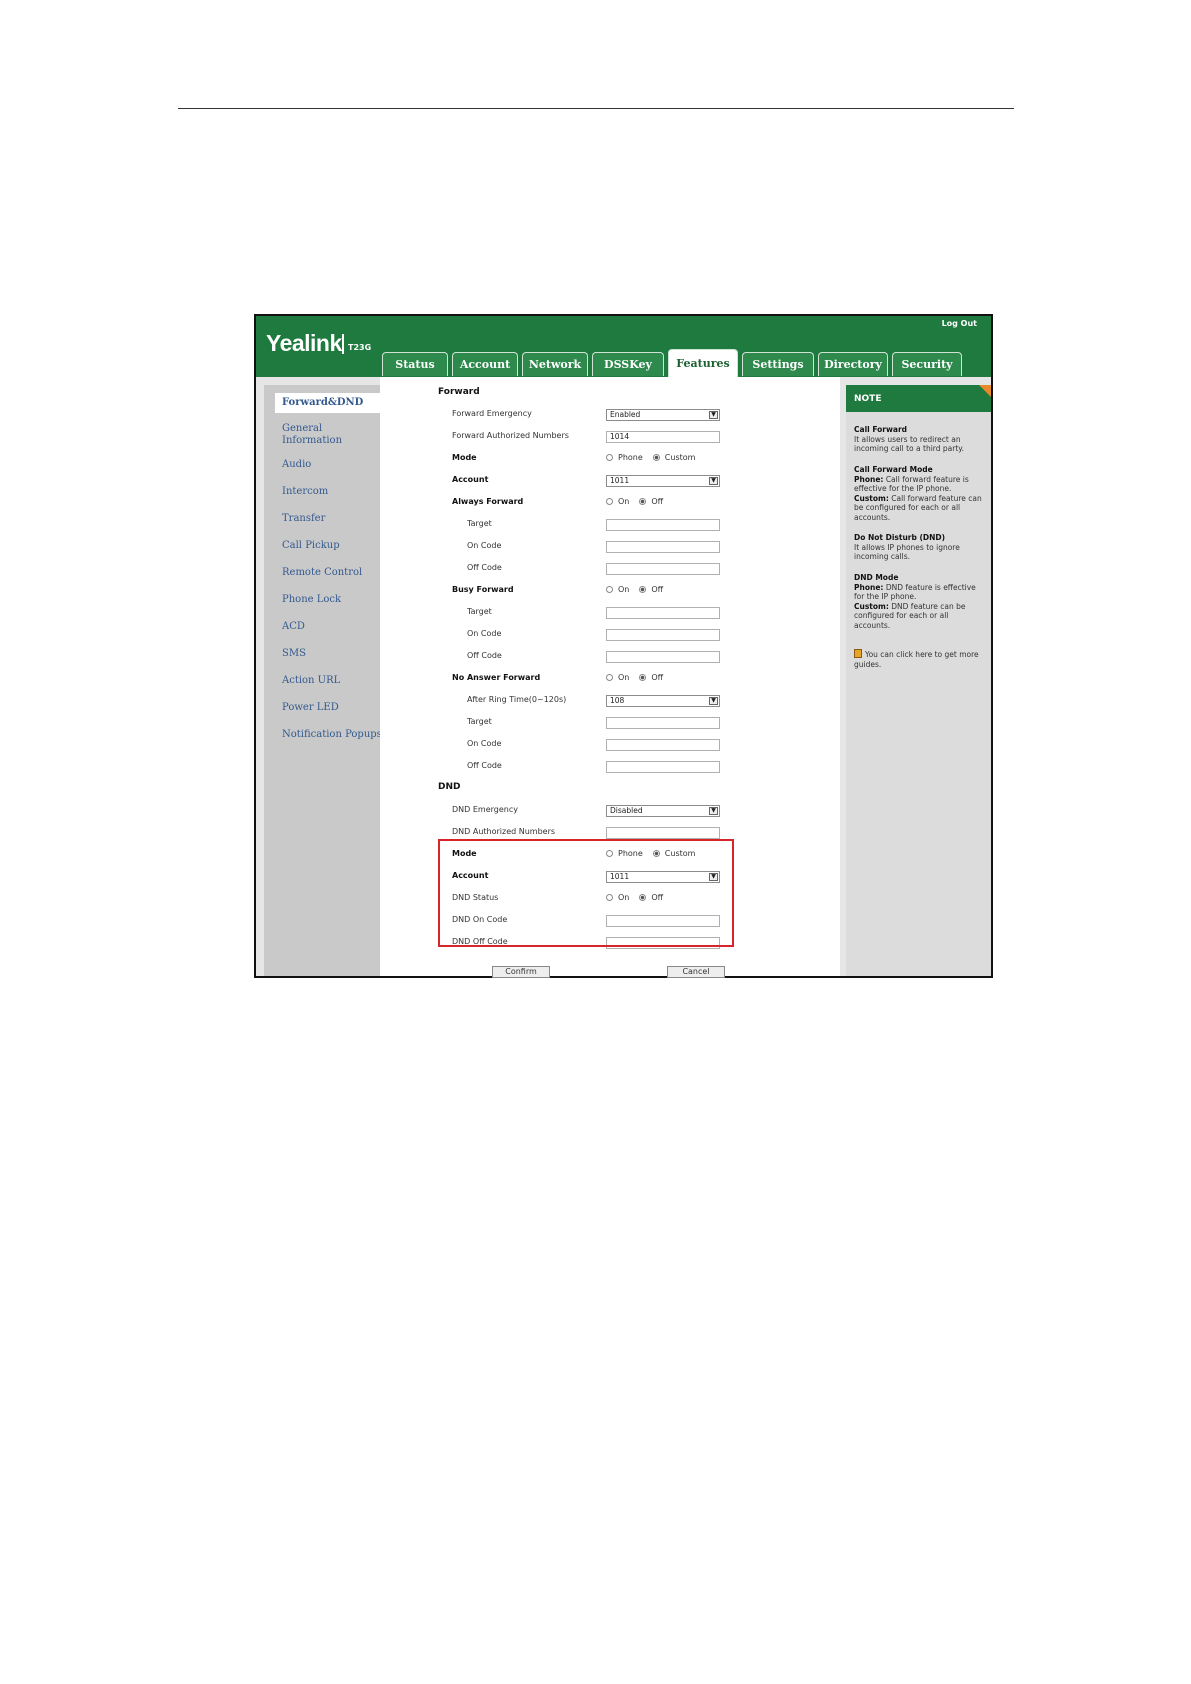 The width and height of the screenshot is (1191, 1684). I want to click on busy-off-code-label: Off Code, so click(484, 655).